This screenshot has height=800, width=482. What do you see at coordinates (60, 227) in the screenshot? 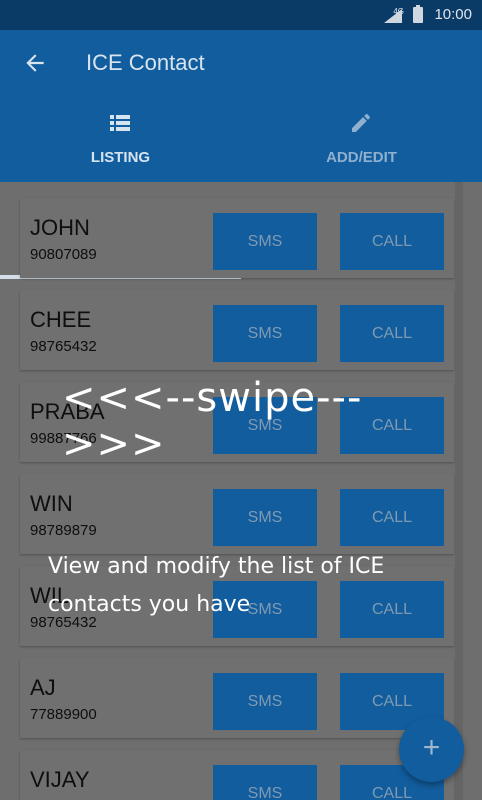
I see `contact-name: JOHN` at bounding box center [60, 227].